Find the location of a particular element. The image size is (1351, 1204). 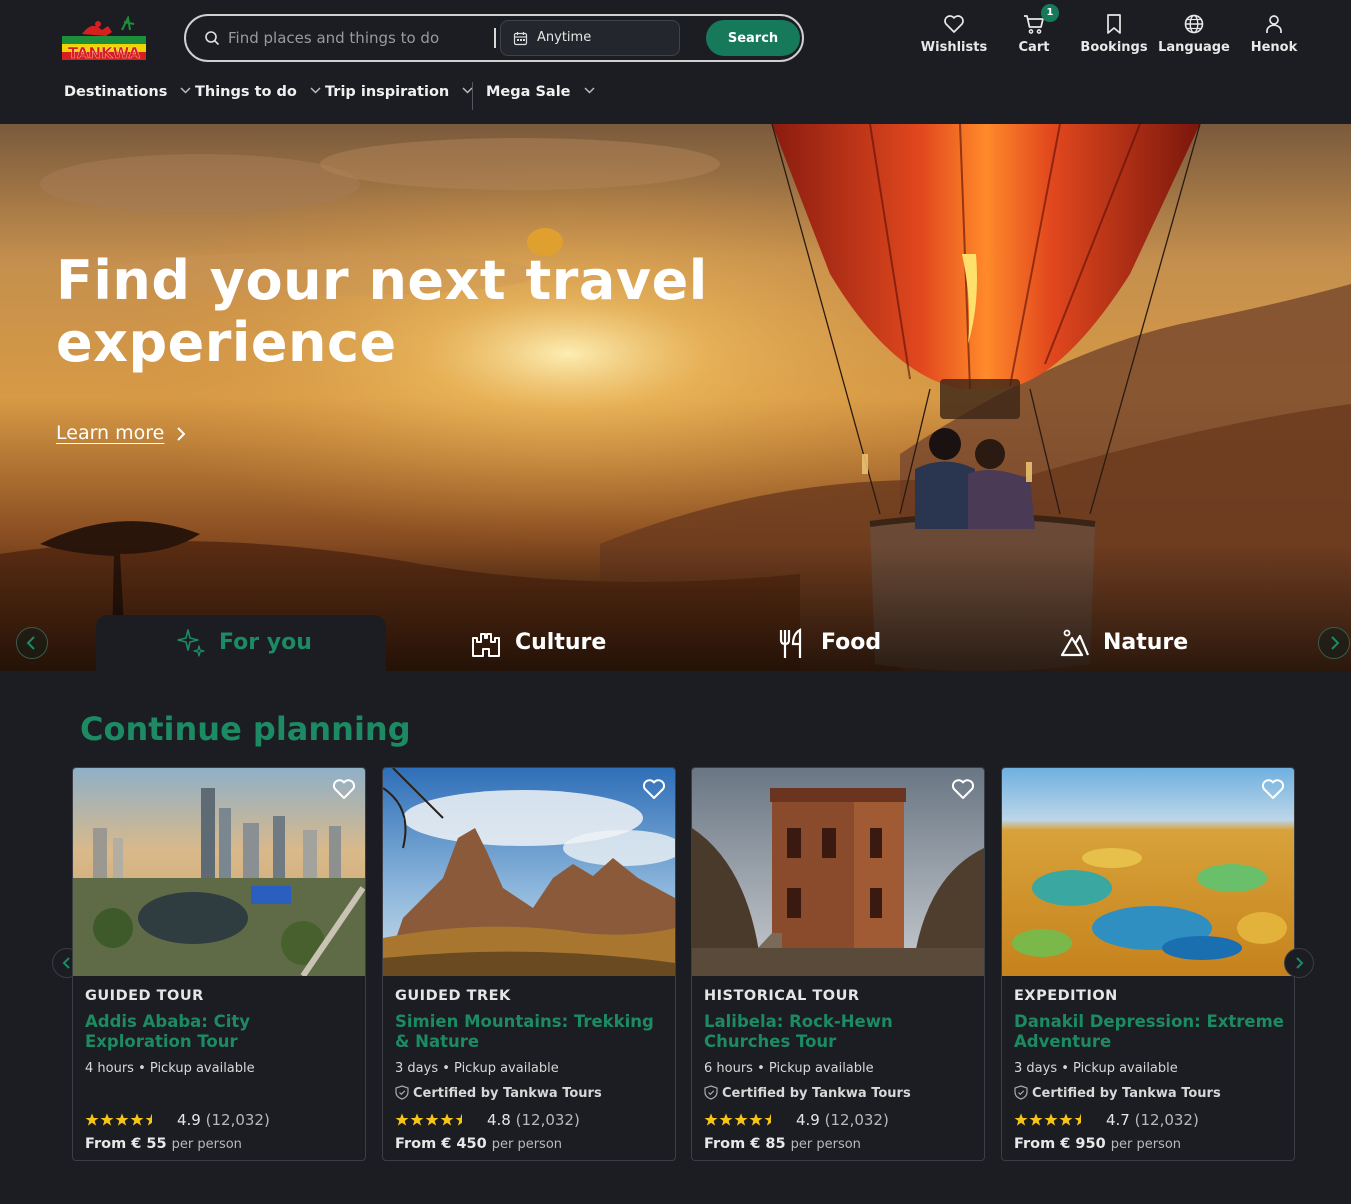

globe-icon is located at coordinates (1194, 24).